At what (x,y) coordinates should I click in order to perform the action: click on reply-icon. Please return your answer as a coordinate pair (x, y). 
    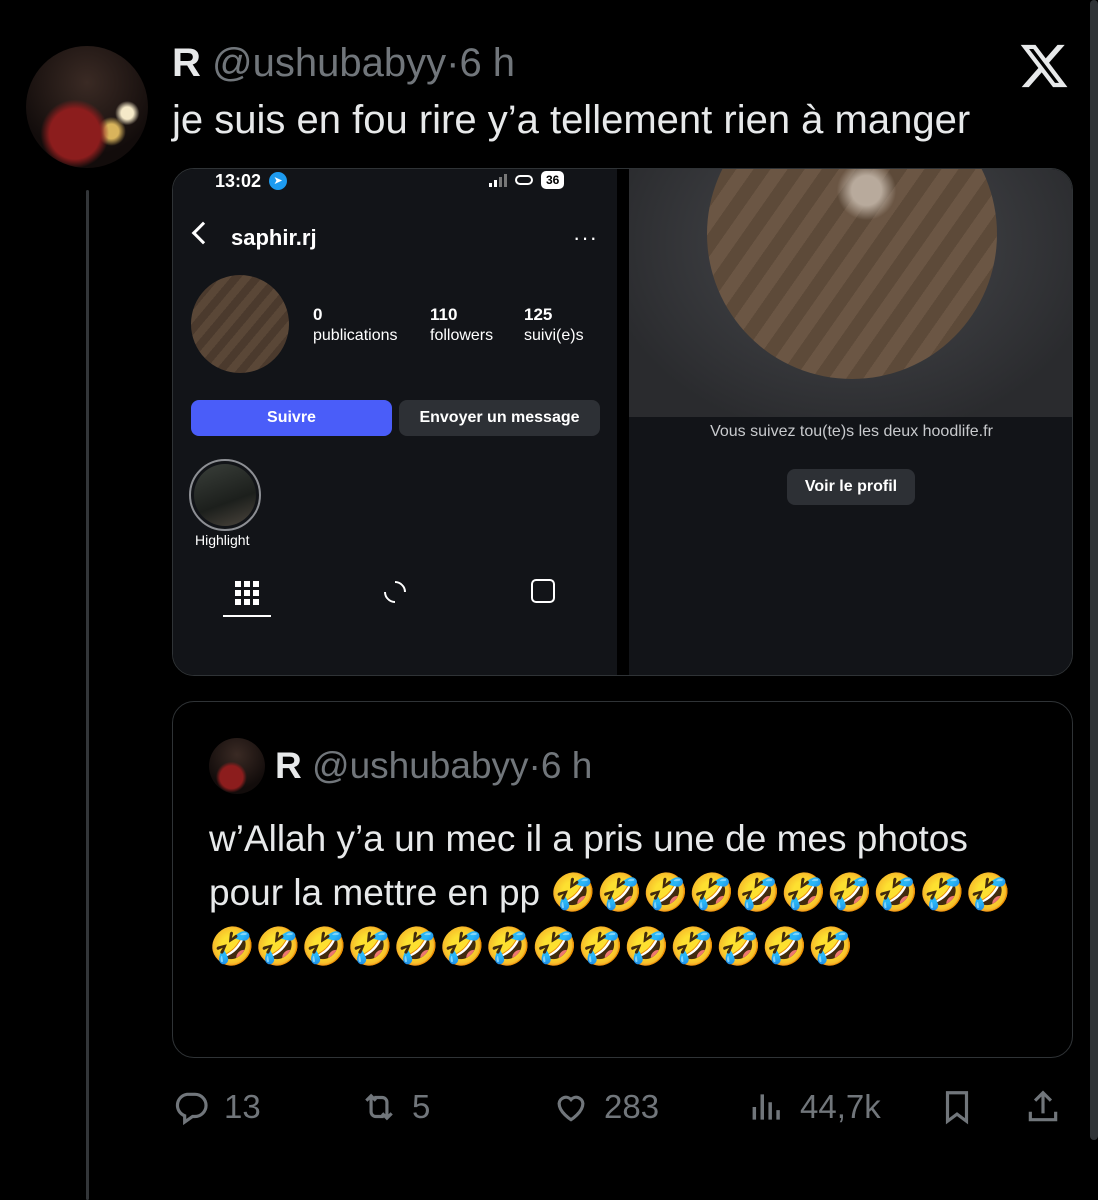
    Looking at the image, I should click on (191, 1109).